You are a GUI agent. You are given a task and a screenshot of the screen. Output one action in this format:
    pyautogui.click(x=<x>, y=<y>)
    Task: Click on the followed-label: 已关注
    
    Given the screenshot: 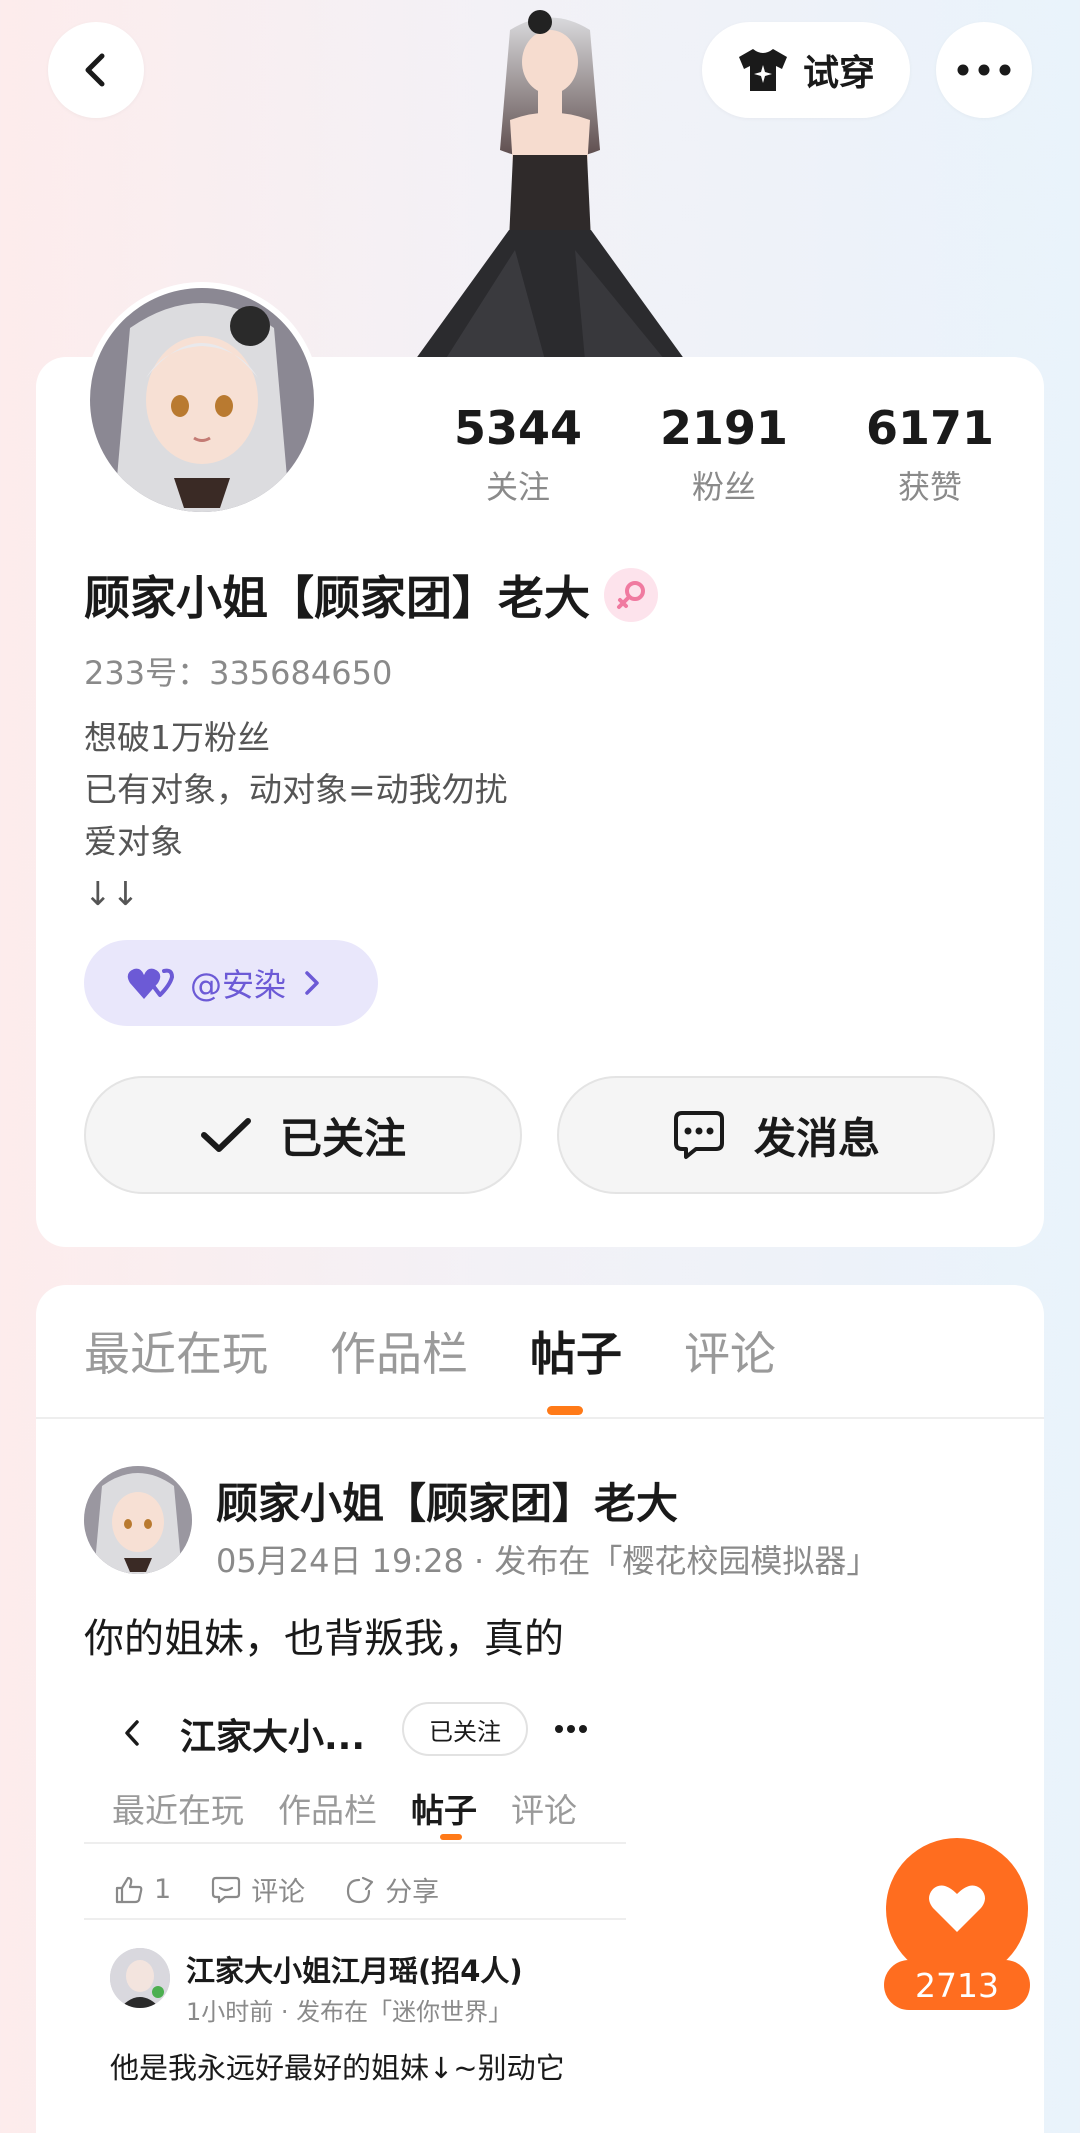 What is the action you would take?
    pyautogui.click(x=342, y=1138)
    